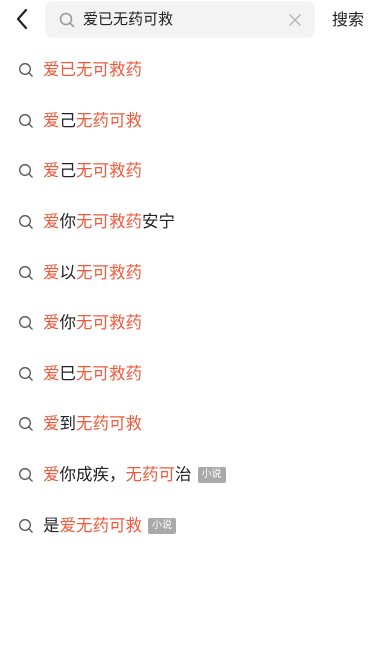 Image resolution: width=383 pixels, height=650 pixels. I want to click on suggestion-text: 爱已无可救药, so click(92, 70).